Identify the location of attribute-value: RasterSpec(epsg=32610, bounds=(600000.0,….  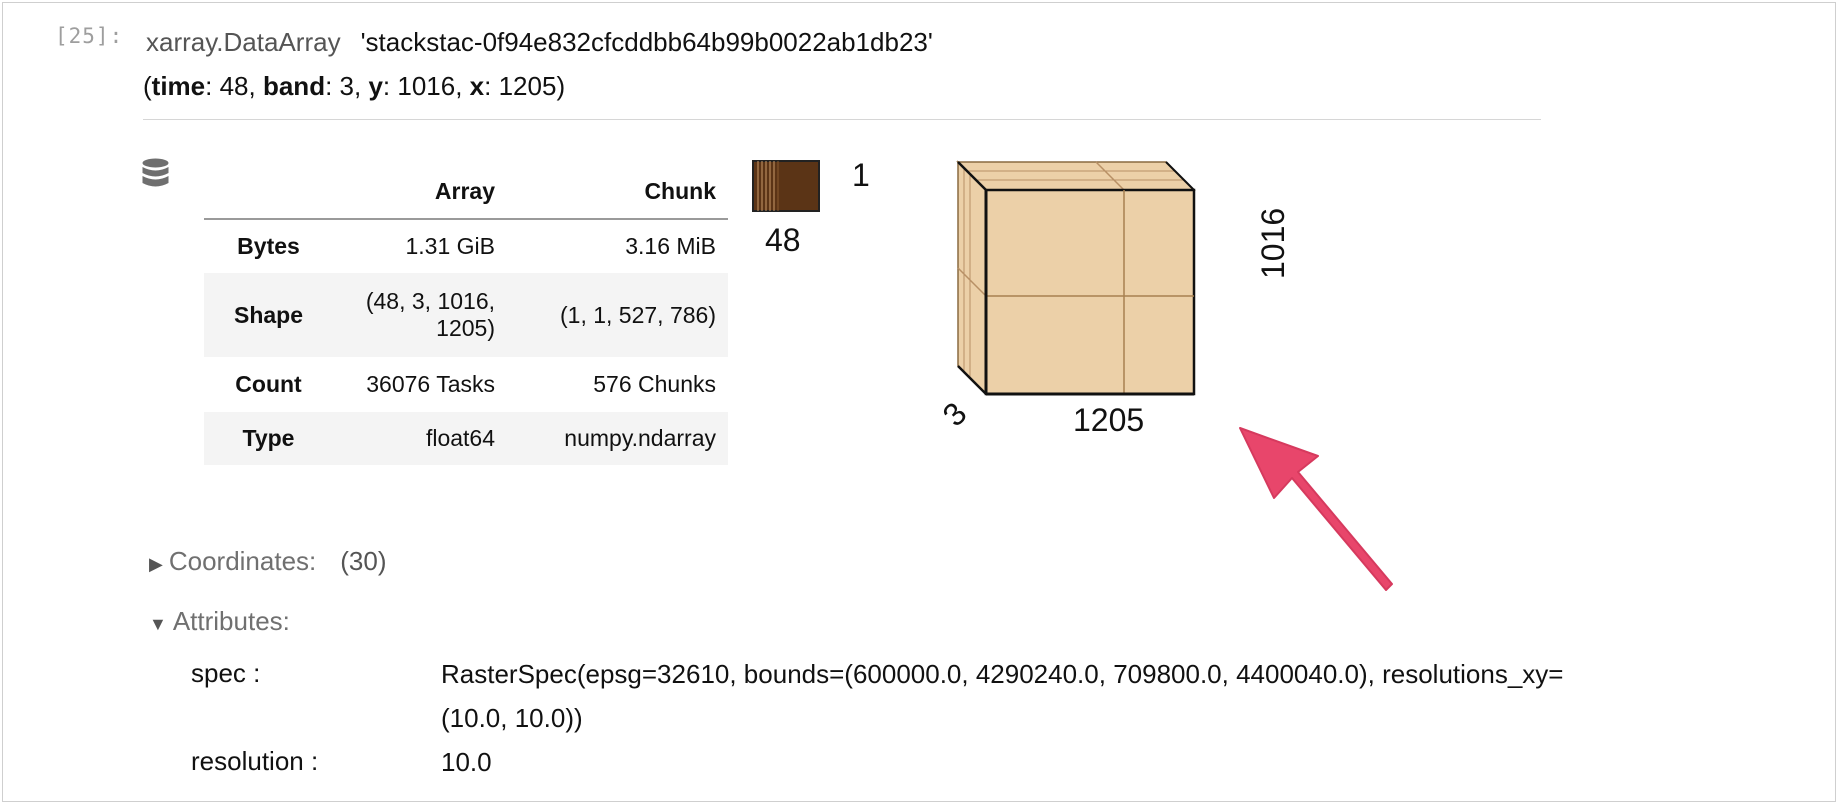
(1002, 696).